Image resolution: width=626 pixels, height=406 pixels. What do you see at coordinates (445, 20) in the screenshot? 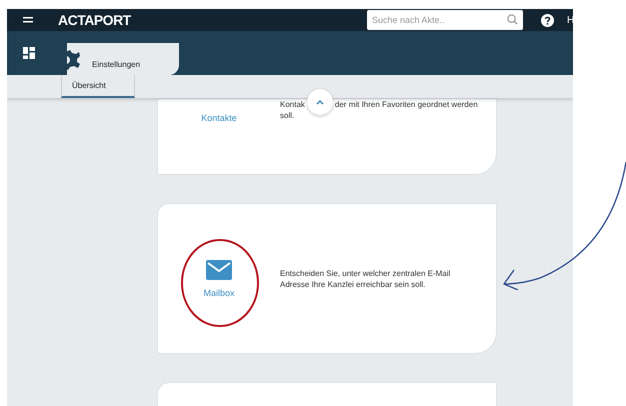
I see `search-field: Suche nach Akte..` at bounding box center [445, 20].